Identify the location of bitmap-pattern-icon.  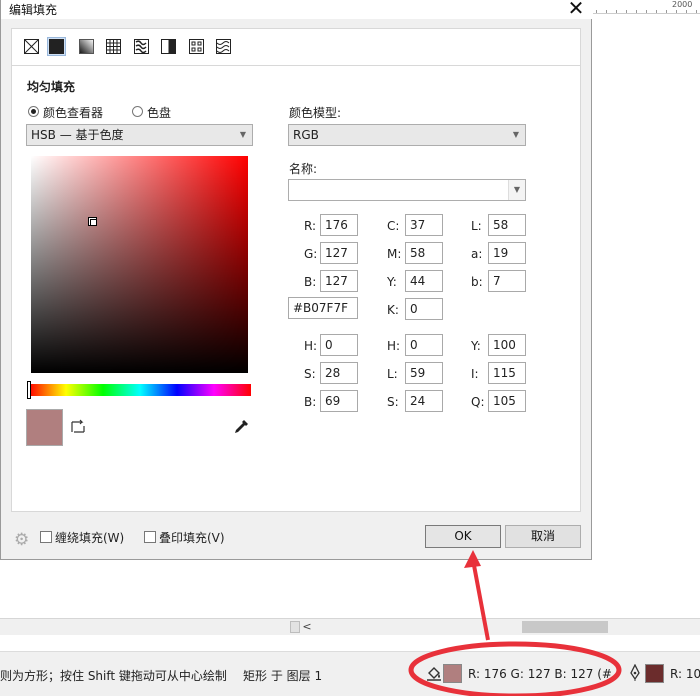
(141, 46).